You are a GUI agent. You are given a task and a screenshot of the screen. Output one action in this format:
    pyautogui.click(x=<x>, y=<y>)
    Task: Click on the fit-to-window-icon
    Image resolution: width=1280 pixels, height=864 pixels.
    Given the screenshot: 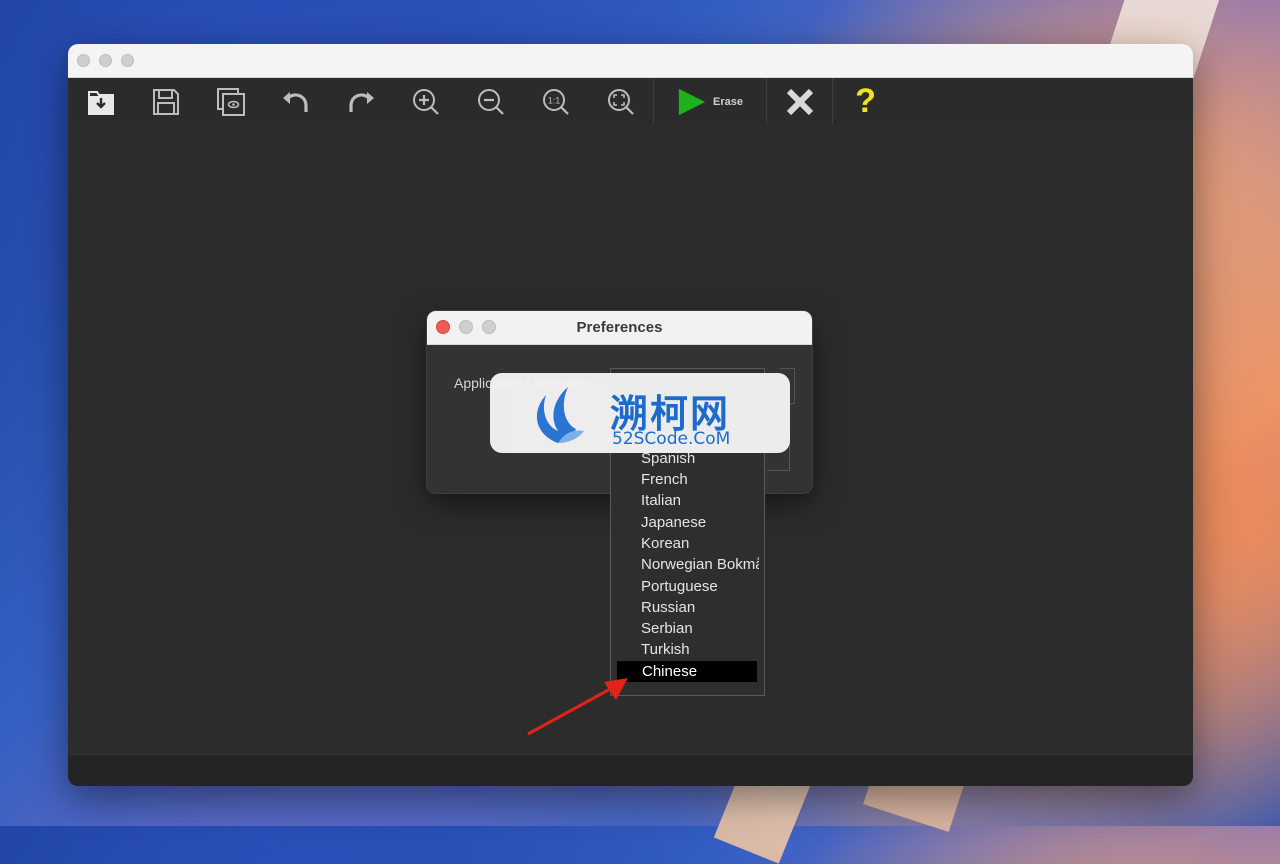 What is the action you would take?
    pyautogui.click(x=620, y=101)
    